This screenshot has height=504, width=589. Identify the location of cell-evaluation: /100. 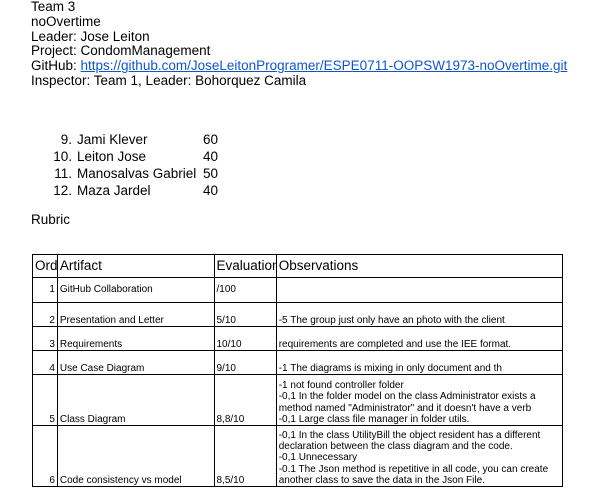
(245, 290).